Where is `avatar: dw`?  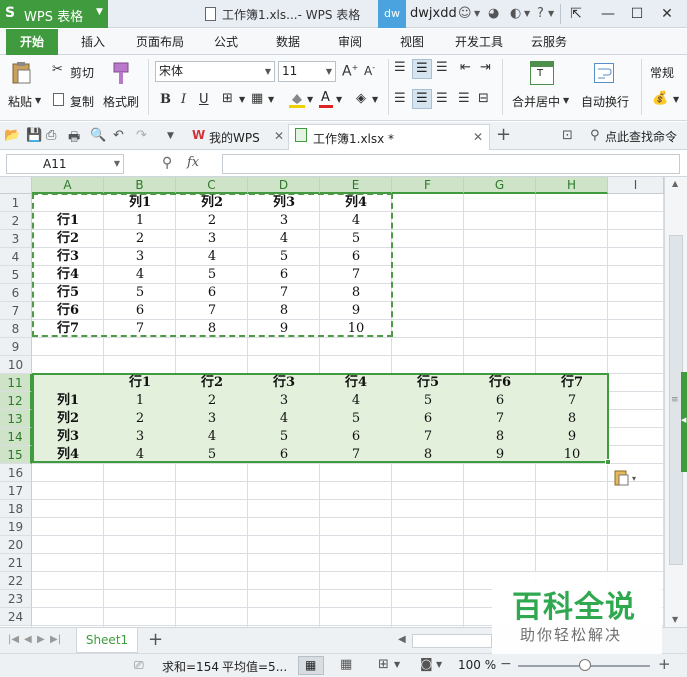
avatar: dw is located at coordinates (392, 14).